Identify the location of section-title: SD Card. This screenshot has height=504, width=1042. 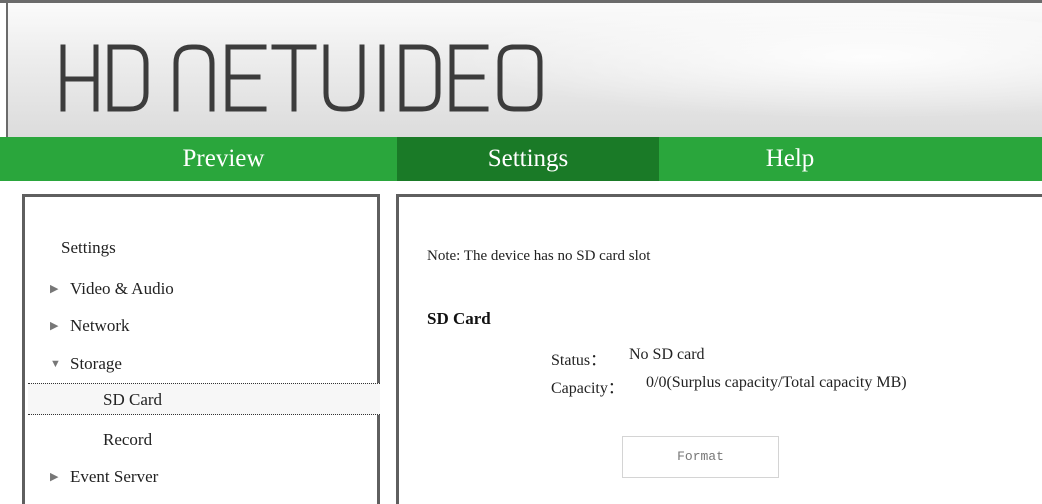
(459, 318).